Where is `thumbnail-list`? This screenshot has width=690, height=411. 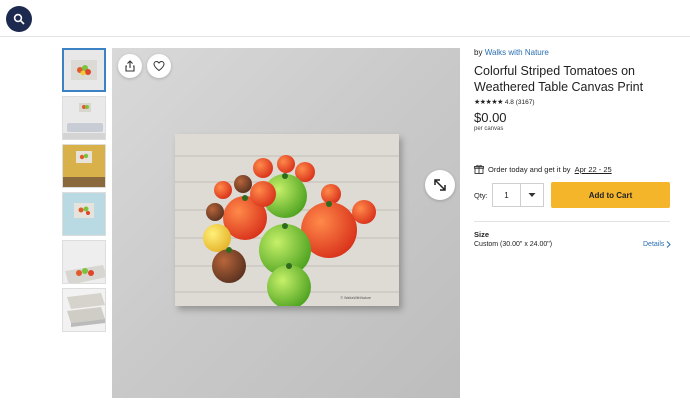
thumbnail-list is located at coordinates (85, 192).